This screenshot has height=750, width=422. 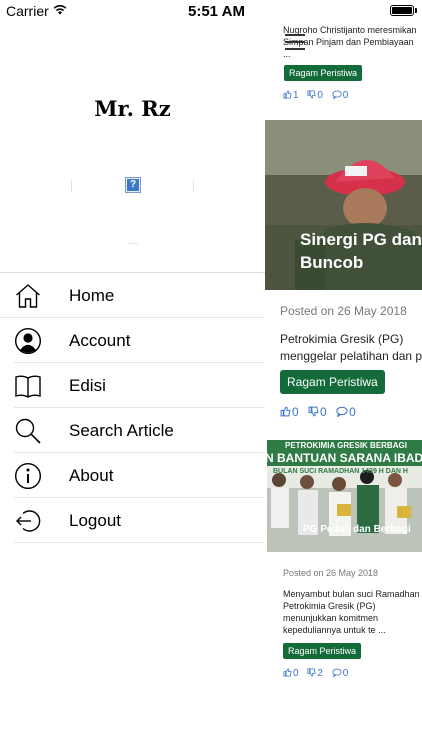 What do you see at coordinates (402, 10) in the screenshot?
I see `battery-icon` at bounding box center [402, 10].